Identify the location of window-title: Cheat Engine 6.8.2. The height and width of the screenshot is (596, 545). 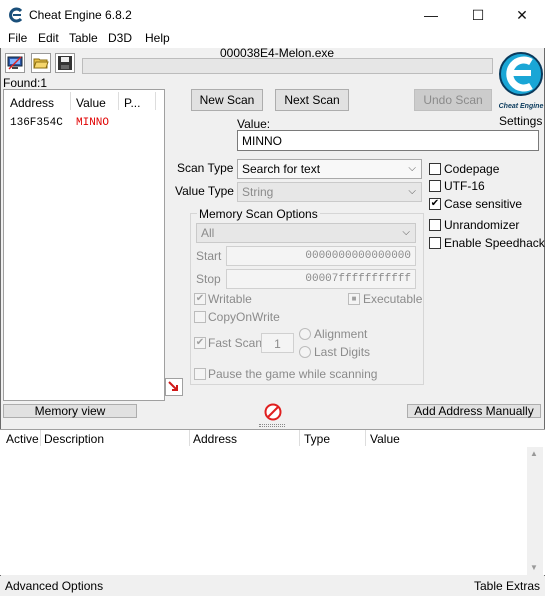
(80, 15).